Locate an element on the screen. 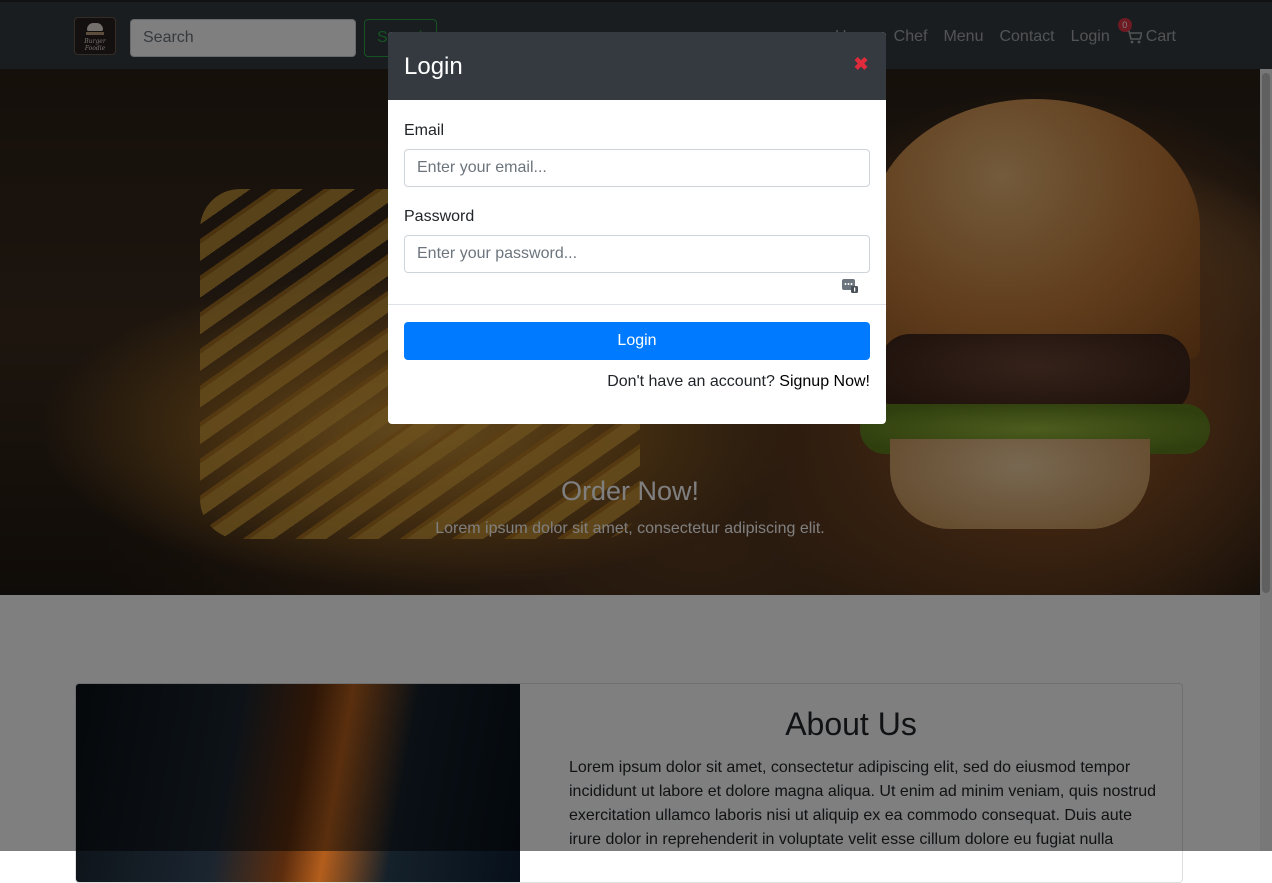  password-field is located at coordinates (637, 254).